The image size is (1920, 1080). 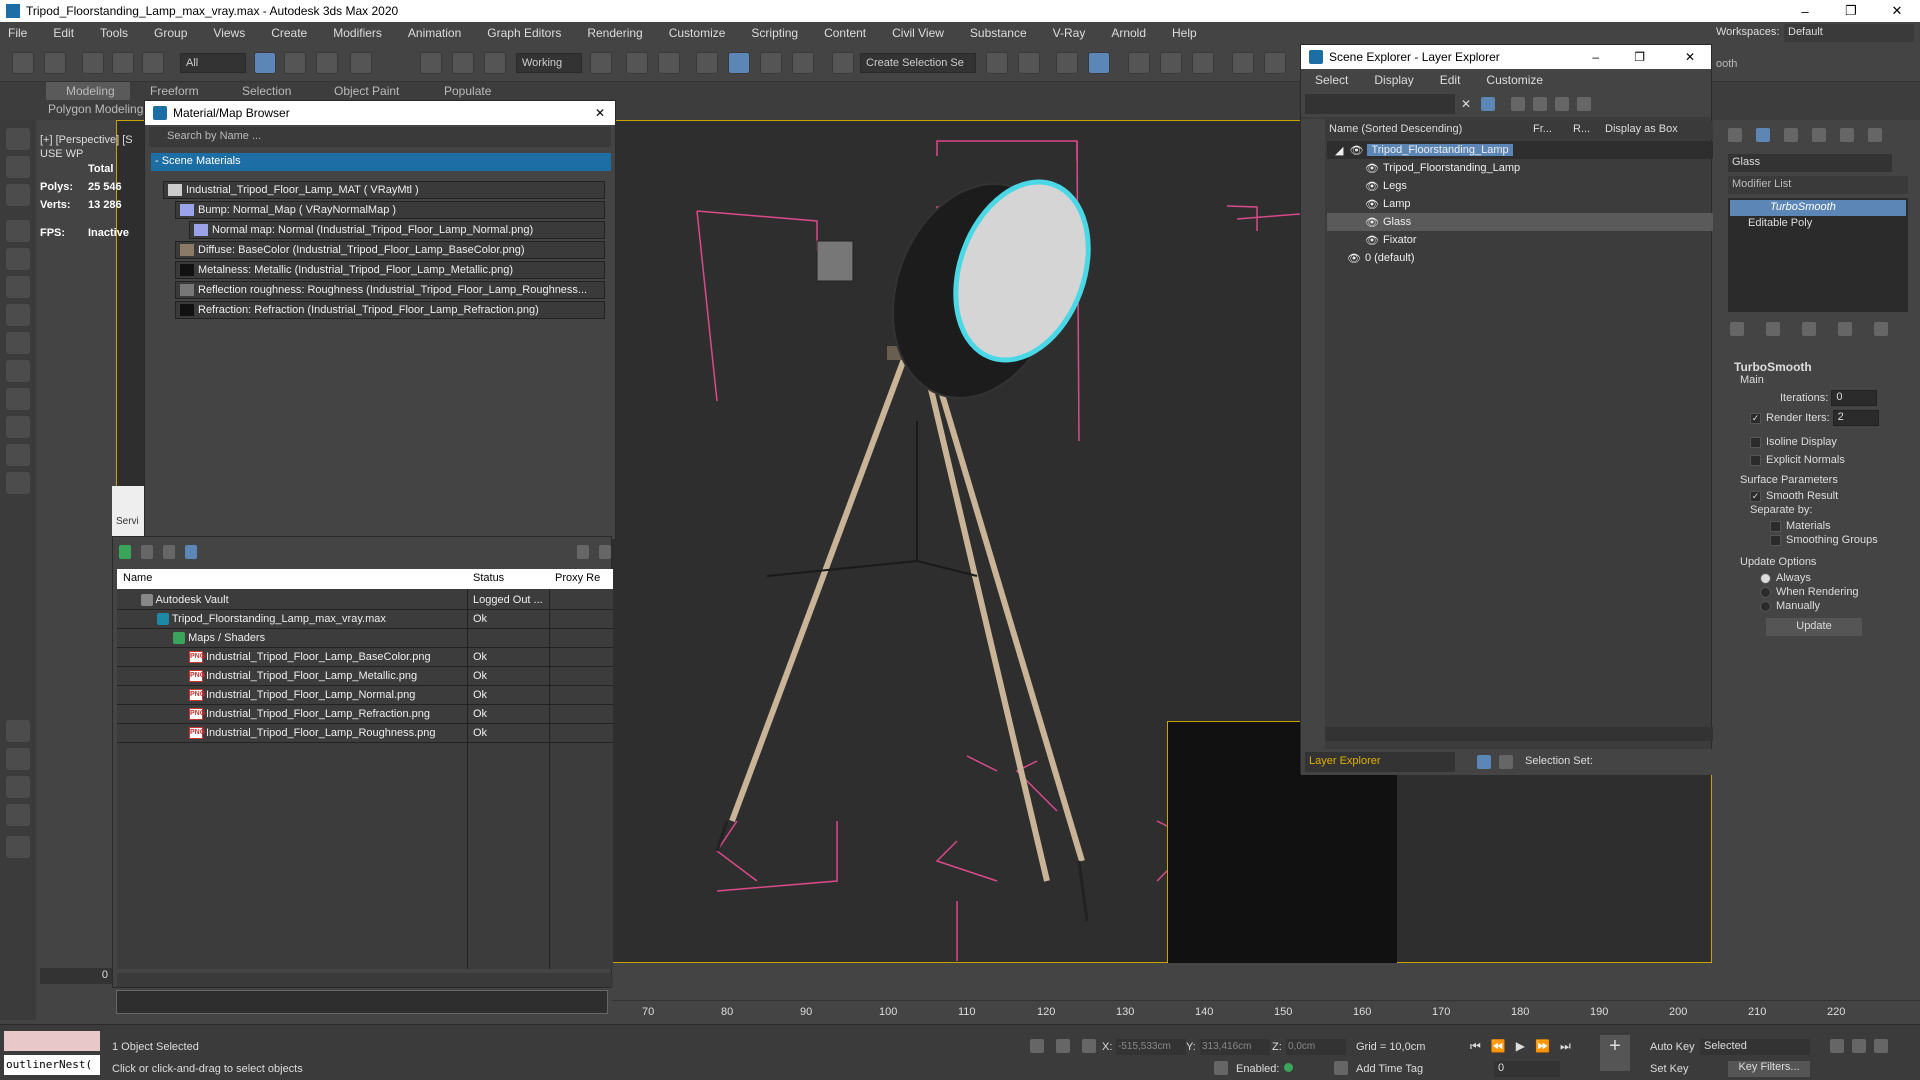 I want to click on undo-icon, so click(x=23, y=63).